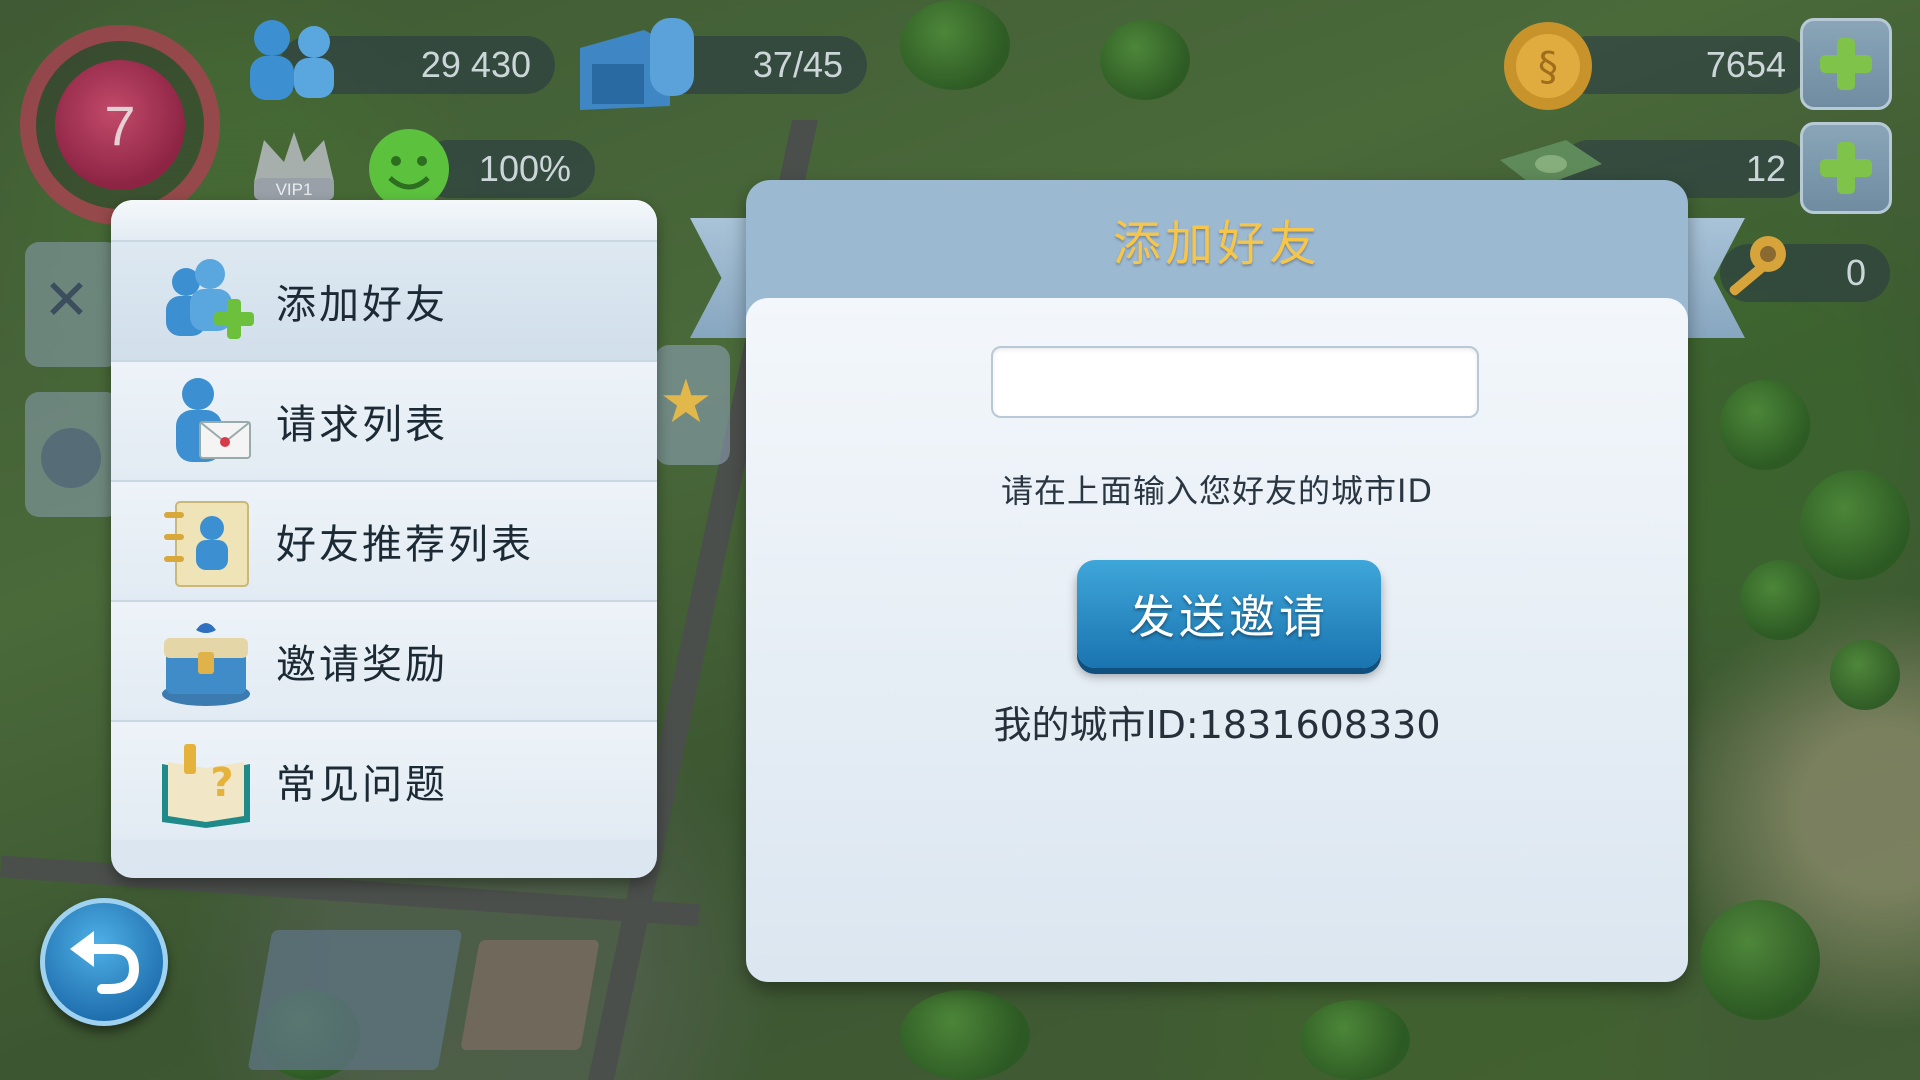 The image size is (1920, 1080). What do you see at coordinates (206, 786) in the screenshot?
I see `faq-book-icon: ?` at bounding box center [206, 786].